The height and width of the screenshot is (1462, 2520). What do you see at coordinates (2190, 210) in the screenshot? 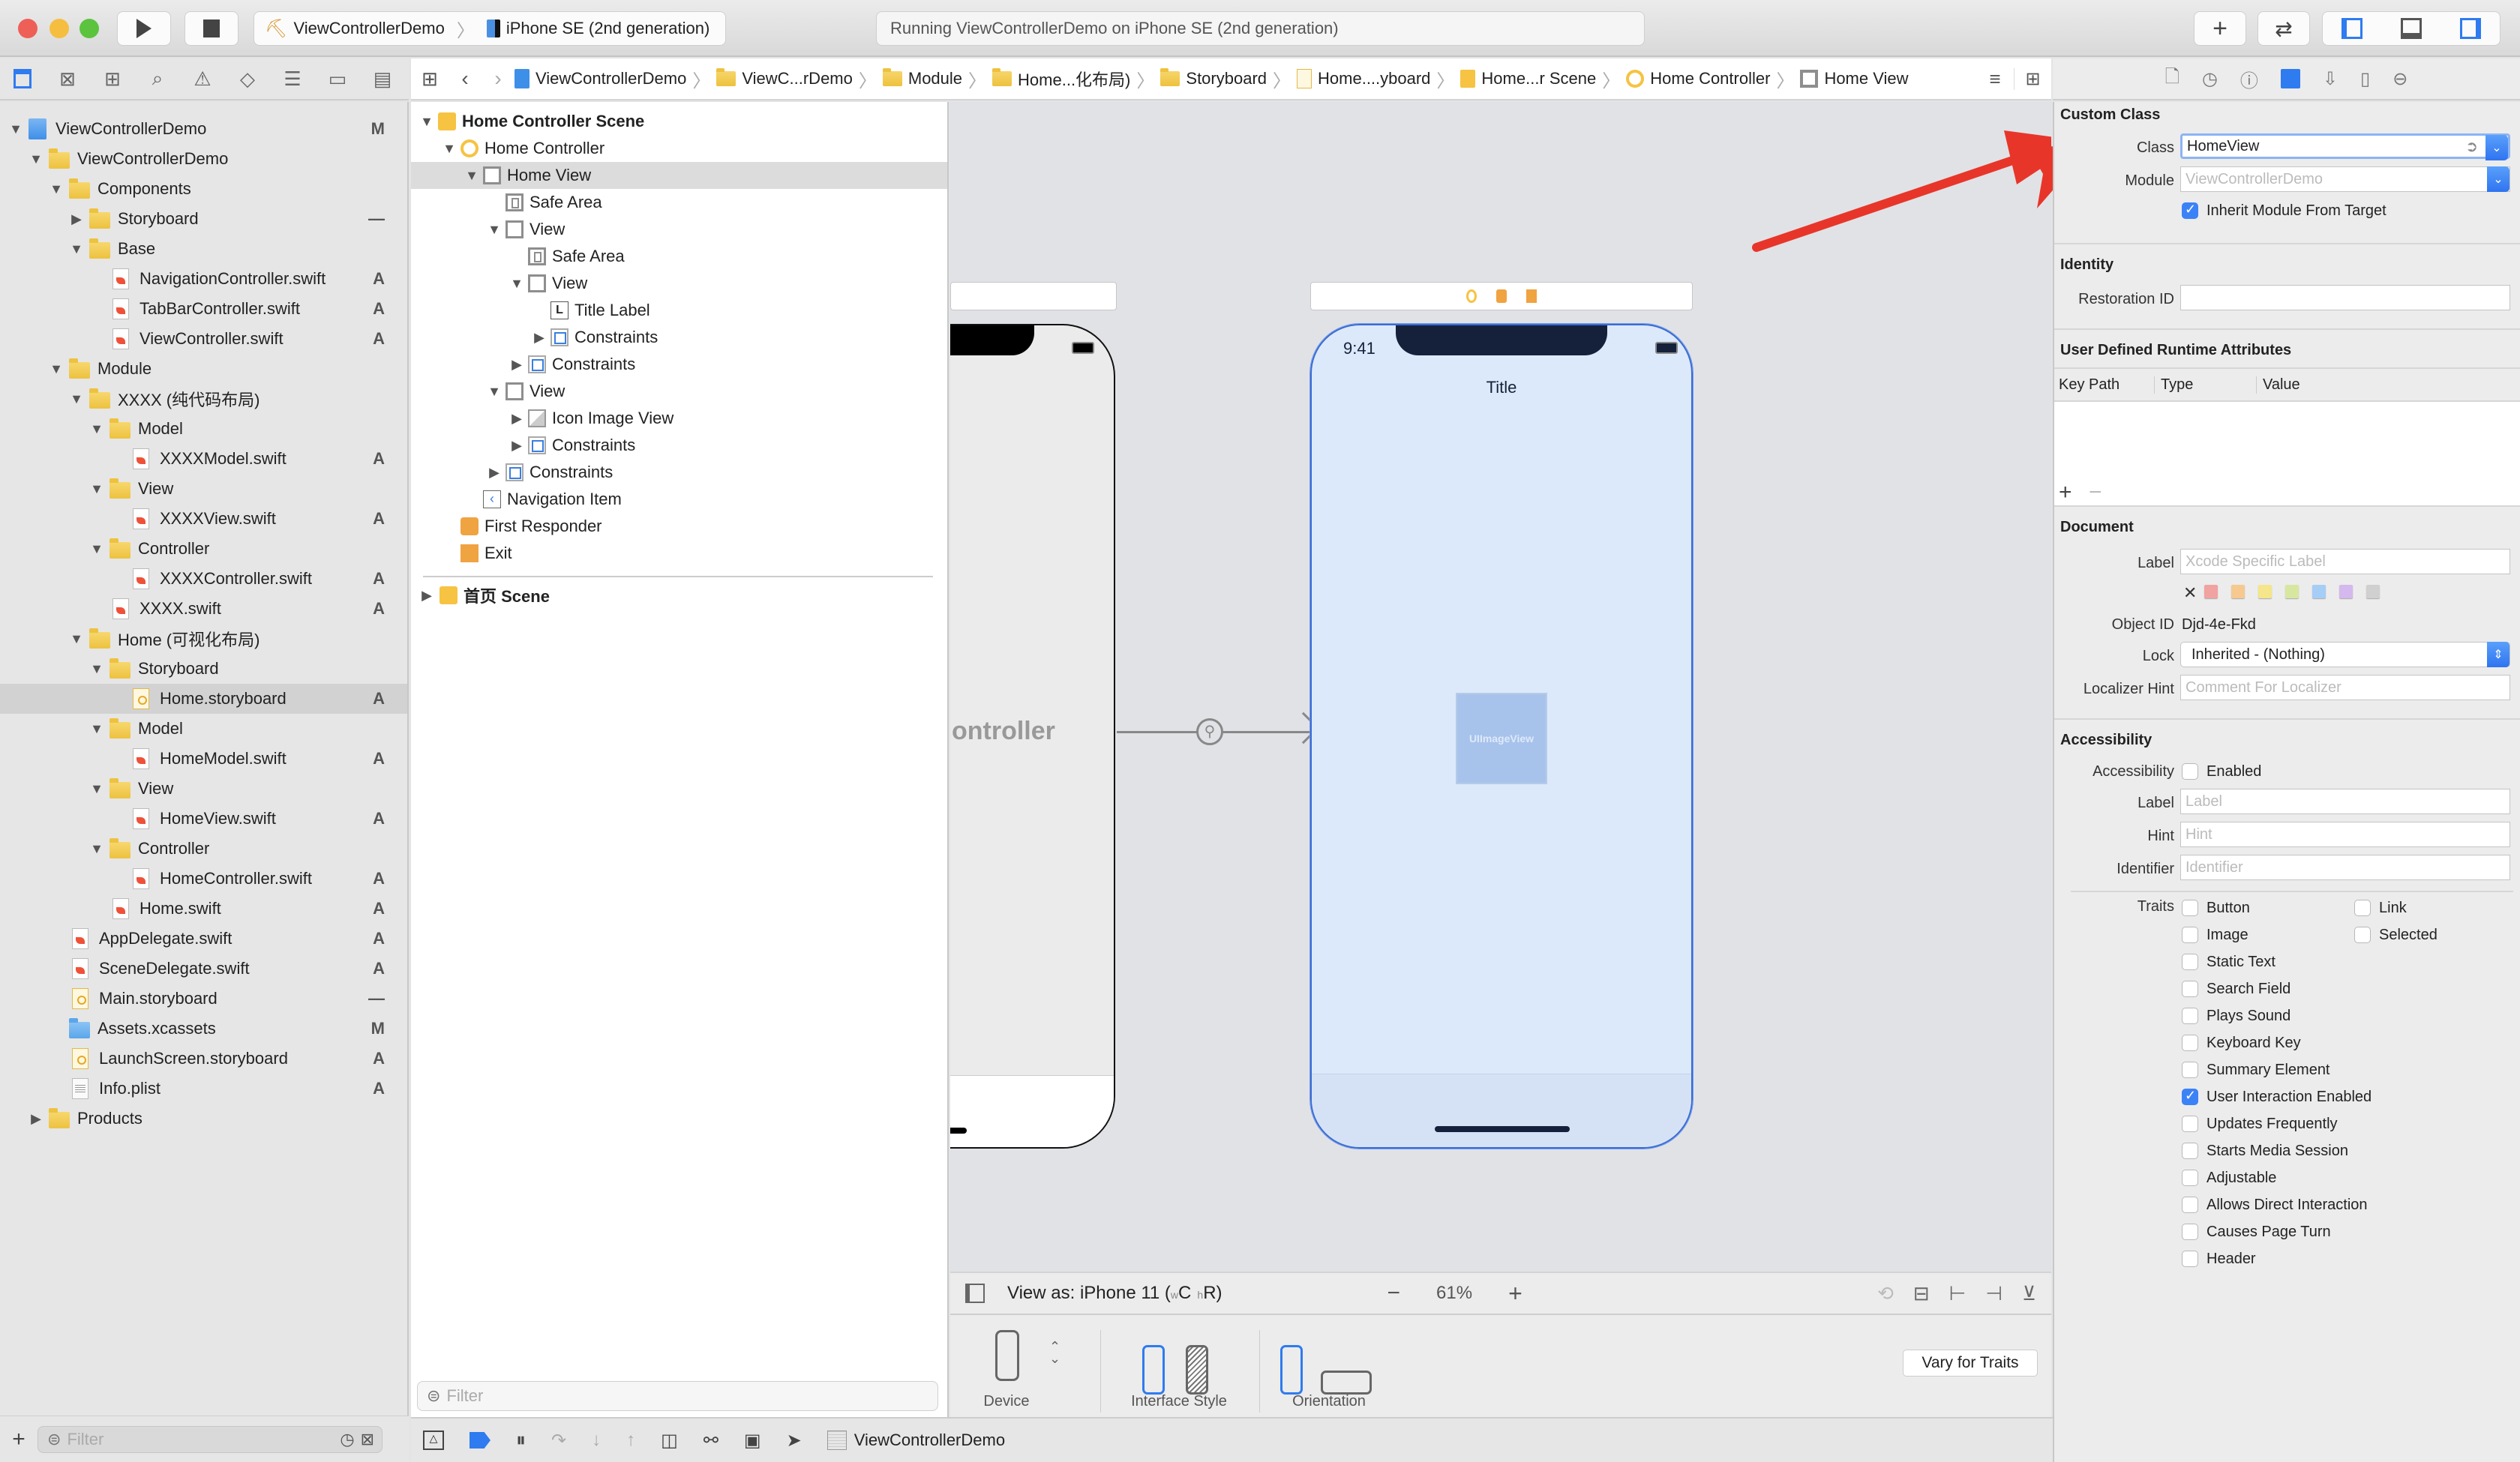
I see `inherit-module-checkbox` at bounding box center [2190, 210].